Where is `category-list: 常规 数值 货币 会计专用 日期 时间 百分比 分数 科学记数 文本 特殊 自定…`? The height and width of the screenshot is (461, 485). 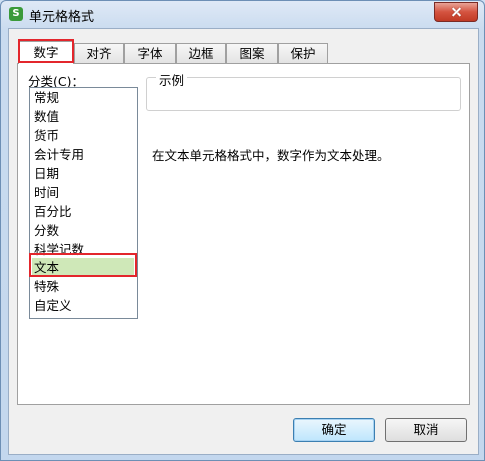 category-list: 常规 数值 货币 会计专用 日期 时间 百分比 分数 科学记数 文本 特殊 自定… is located at coordinates (83, 203).